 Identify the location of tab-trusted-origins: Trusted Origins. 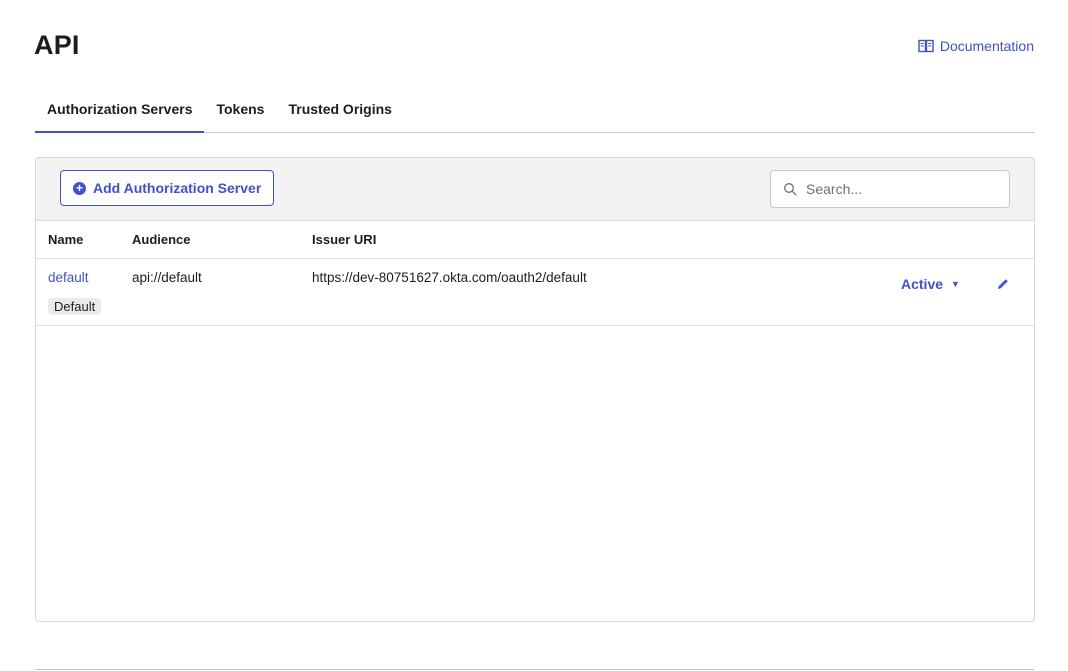
(339, 112).